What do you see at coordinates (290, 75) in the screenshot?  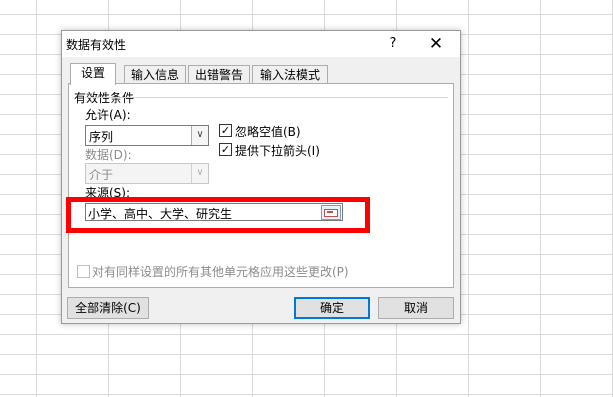 I see `tab-ime-mode: 输入法模式` at bounding box center [290, 75].